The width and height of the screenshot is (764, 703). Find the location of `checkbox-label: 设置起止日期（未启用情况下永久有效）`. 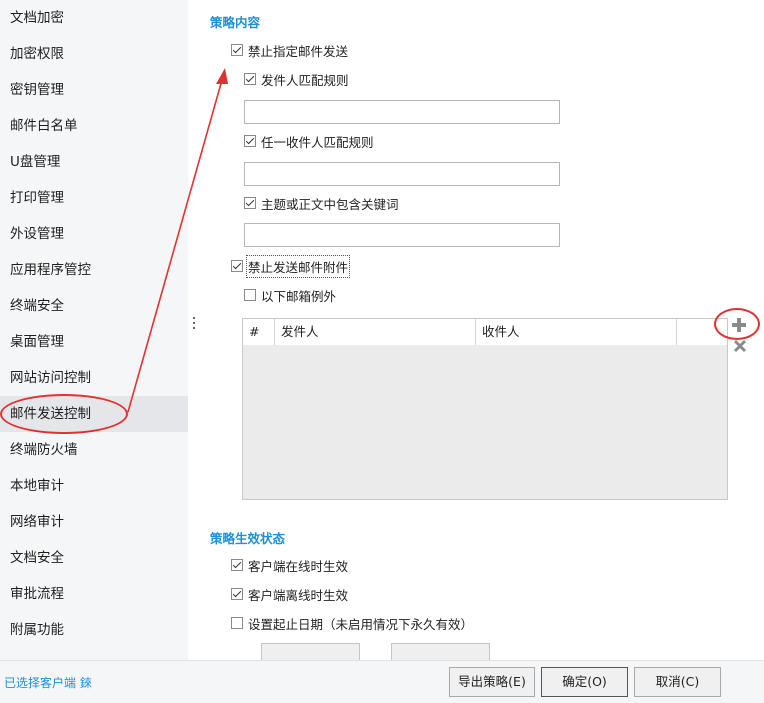

checkbox-label: 设置起止日期（未启用情况下永久有效） is located at coordinates (361, 624).